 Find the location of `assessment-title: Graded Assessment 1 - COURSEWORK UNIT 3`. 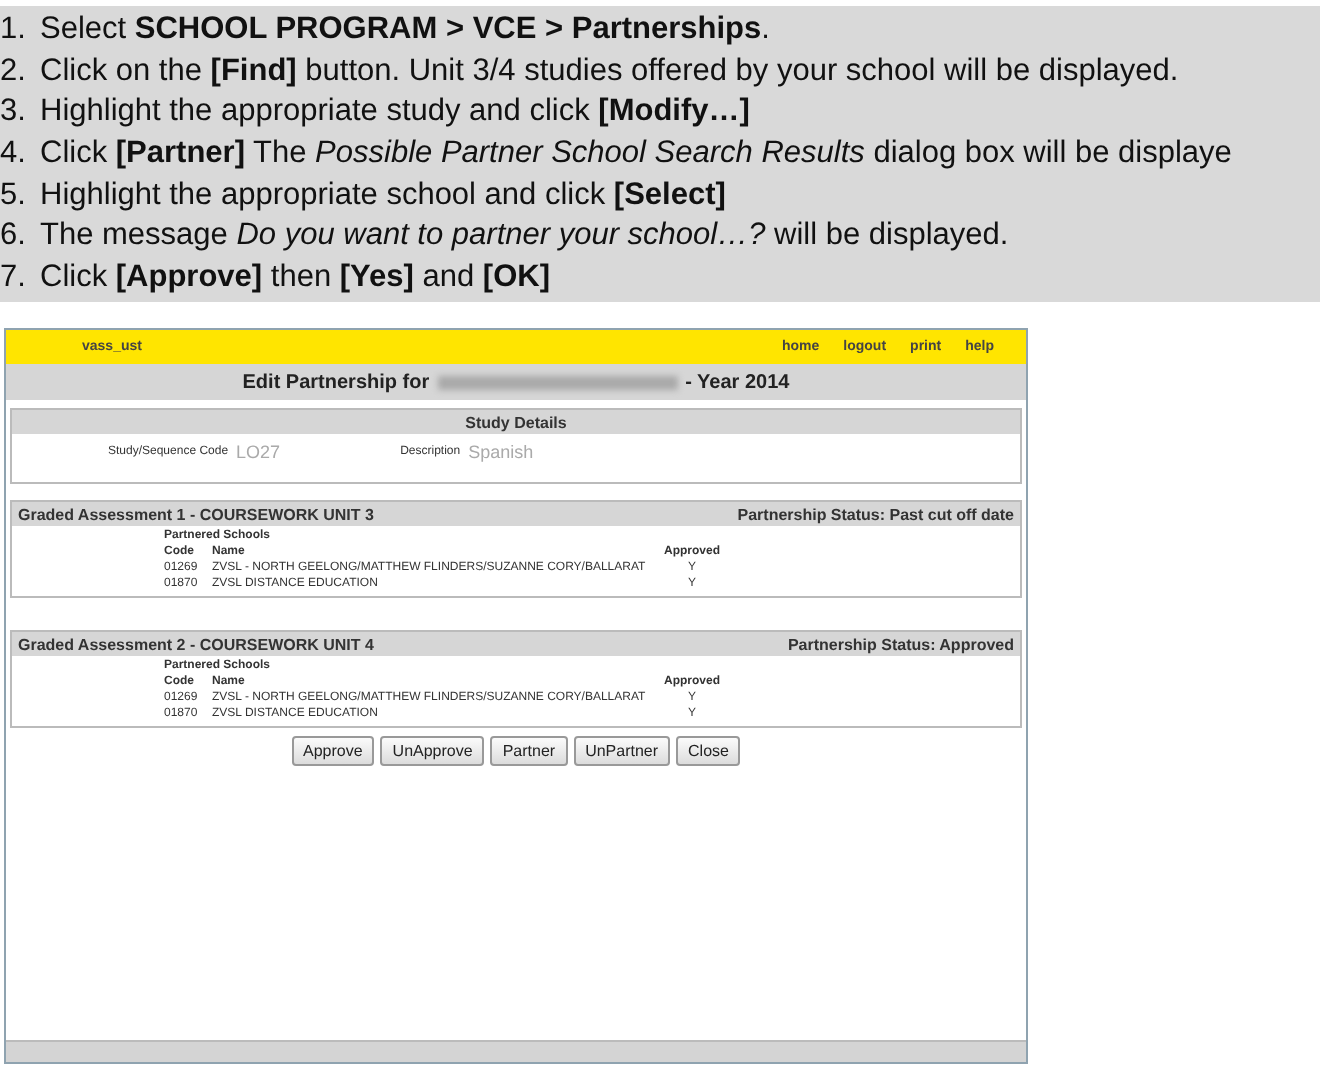

assessment-title: Graded Assessment 1 - COURSEWORK UNIT 3 is located at coordinates (196, 514).